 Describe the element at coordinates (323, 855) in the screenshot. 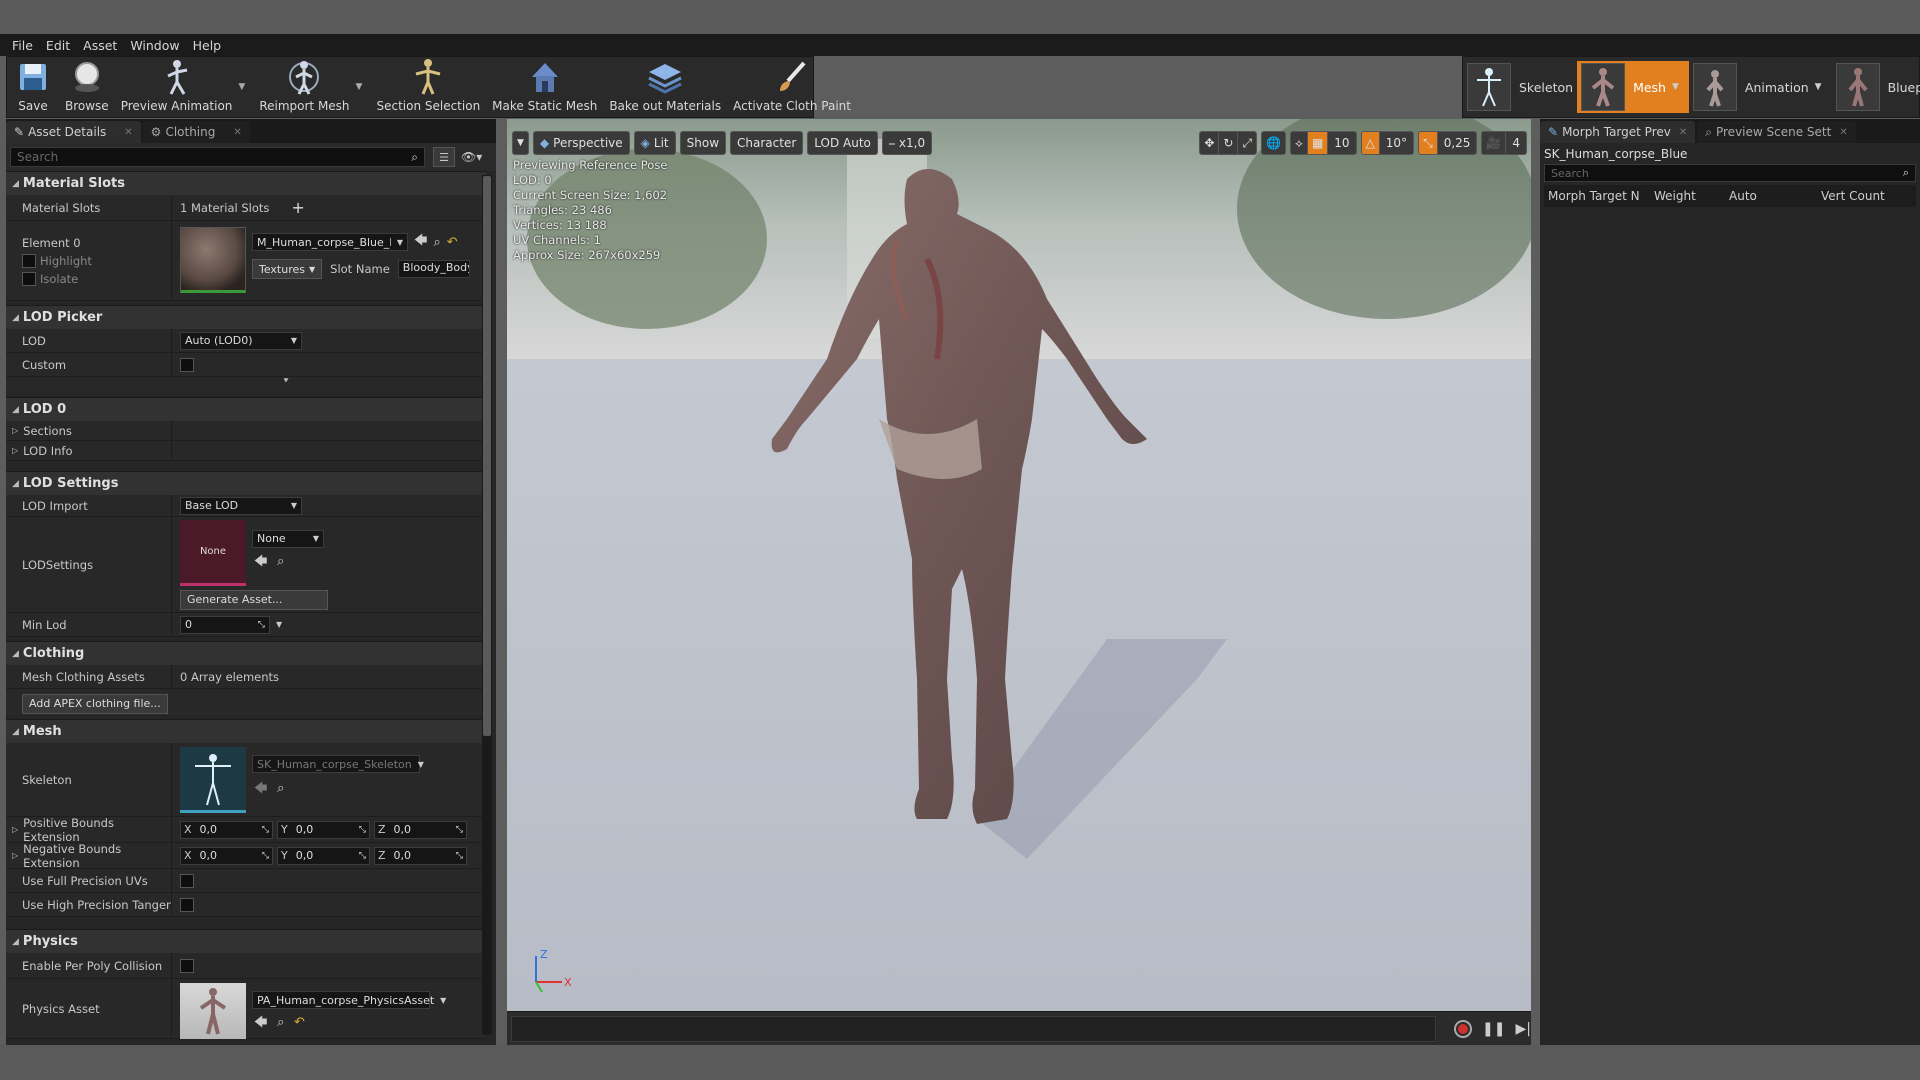

I see `neg-y-input: Y 0,0 ⤡` at that location.